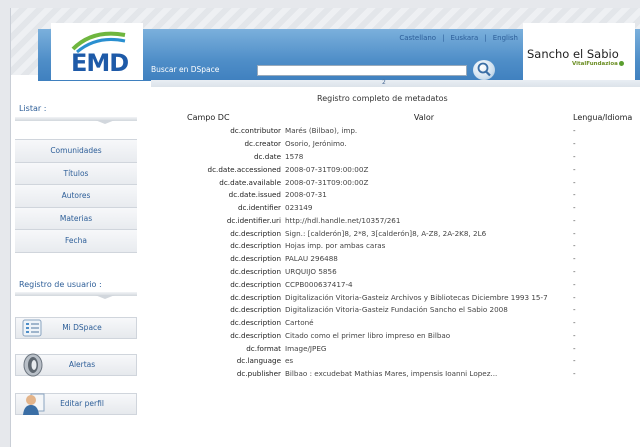 This screenshot has height=447, width=640. I want to click on cell-field: dc.creator, so click(262, 144).